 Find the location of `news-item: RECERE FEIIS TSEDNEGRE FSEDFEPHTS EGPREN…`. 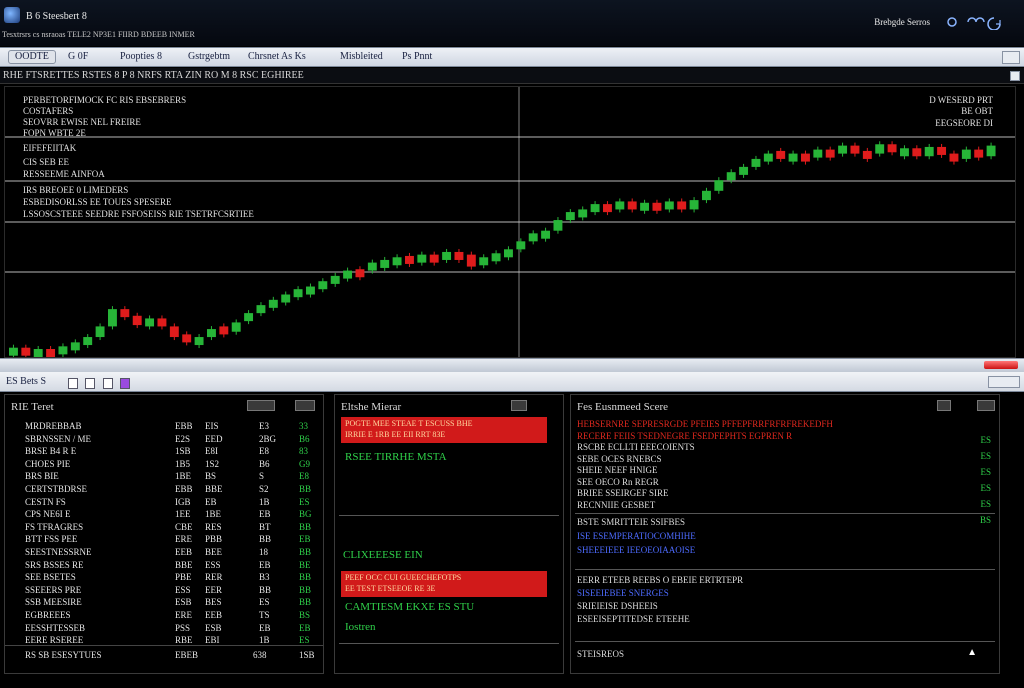

news-item: RECERE FEIIS TSEDNEGRE FSEDFEPHTS EGPREN… is located at coordinates (684, 436).